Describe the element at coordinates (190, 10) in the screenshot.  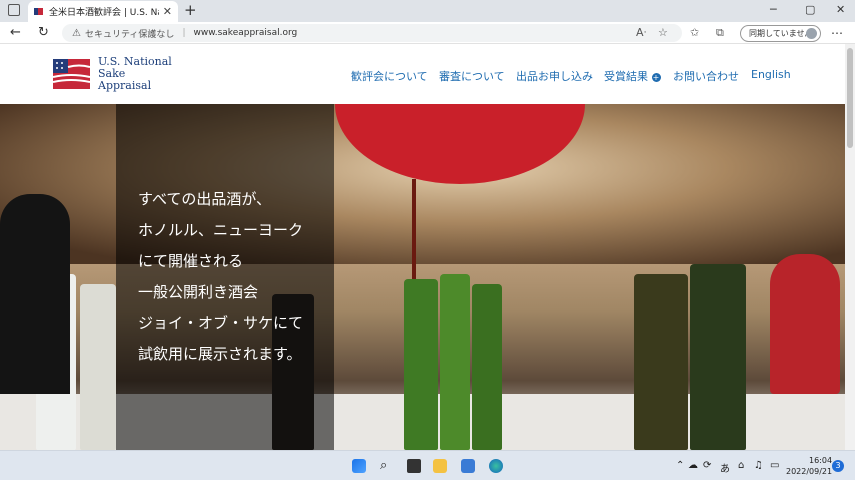
I see `new-tab-button: +` at that location.